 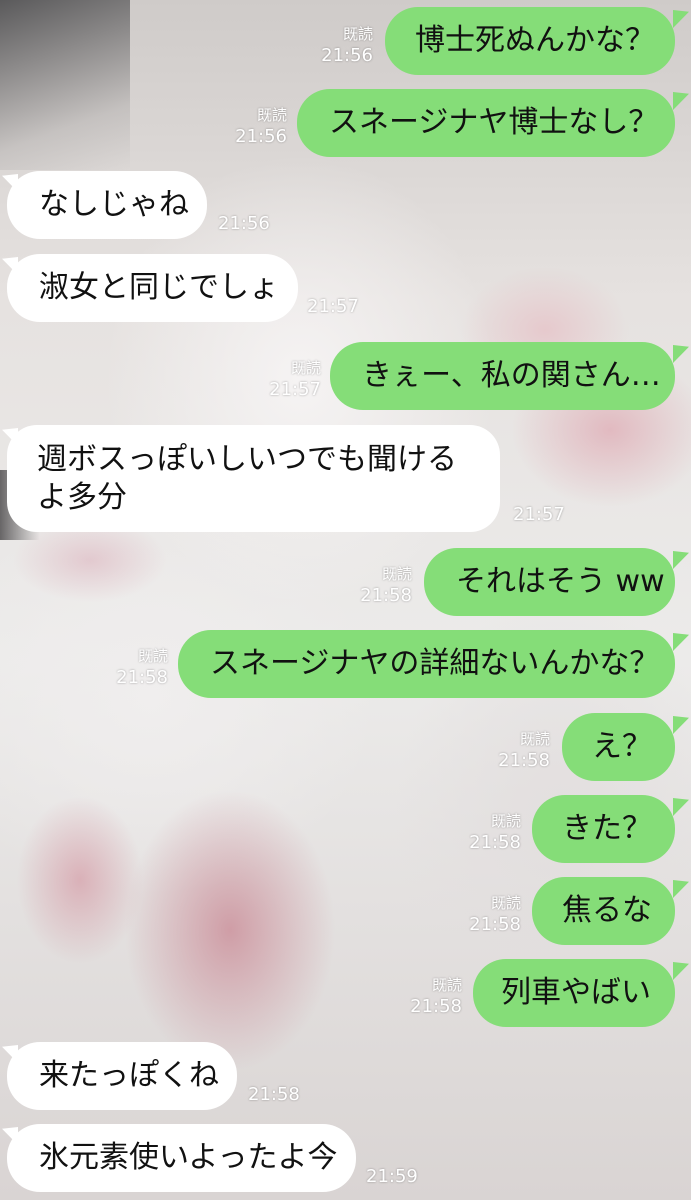 I want to click on message-bubble-received: 週ボスっぽいしいつでも聞けるよ多分, so click(x=253, y=478).